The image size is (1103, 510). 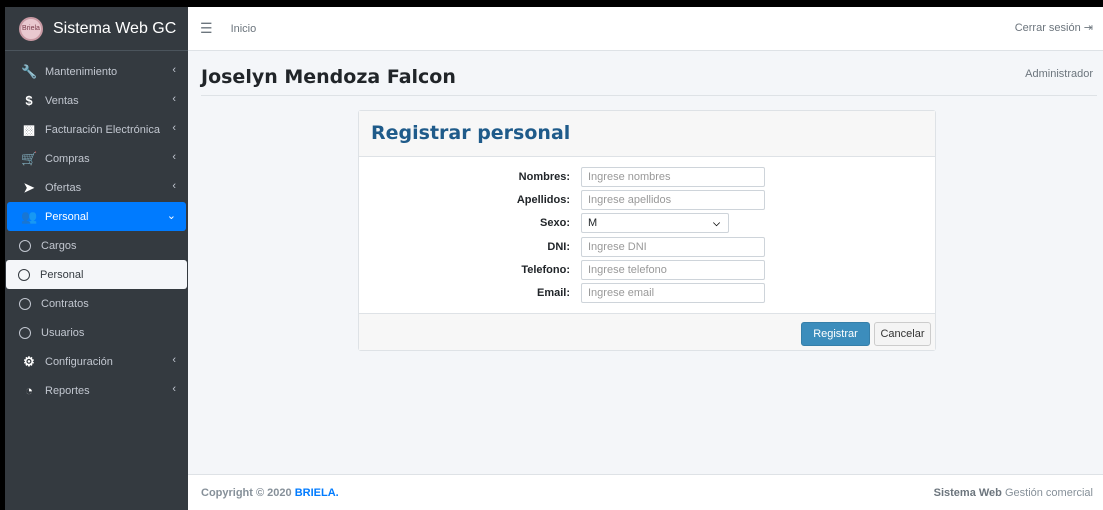 I want to click on sidebar-item-label: Mantenimiento, so click(x=81, y=71).